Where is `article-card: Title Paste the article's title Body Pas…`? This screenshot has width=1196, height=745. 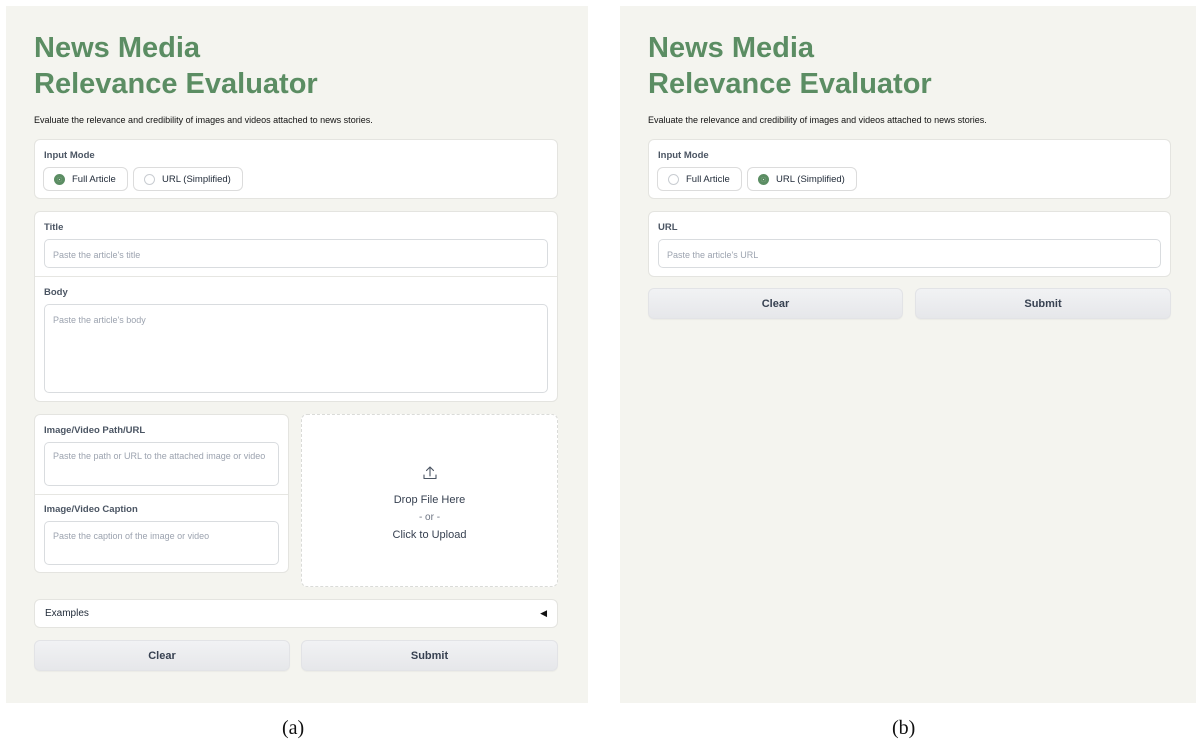
article-card: Title Paste the article's title Body Pas… is located at coordinates (296, 306).